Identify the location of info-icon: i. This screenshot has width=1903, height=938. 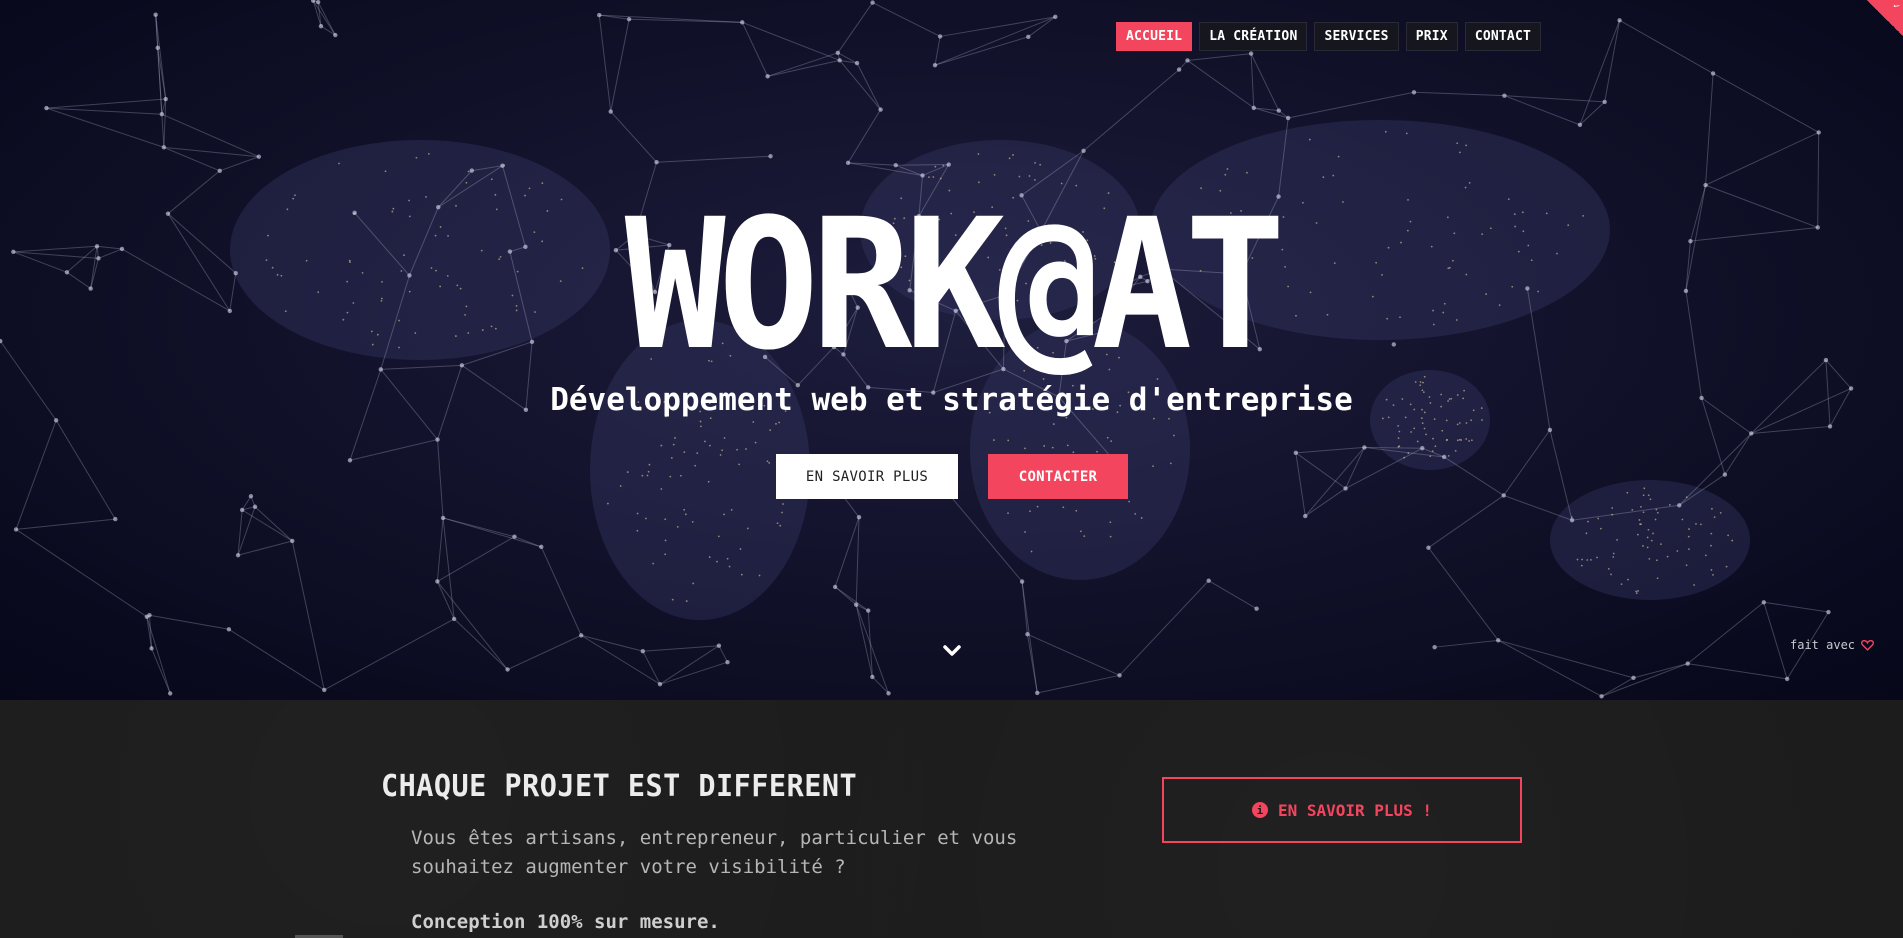
(1259, 810).